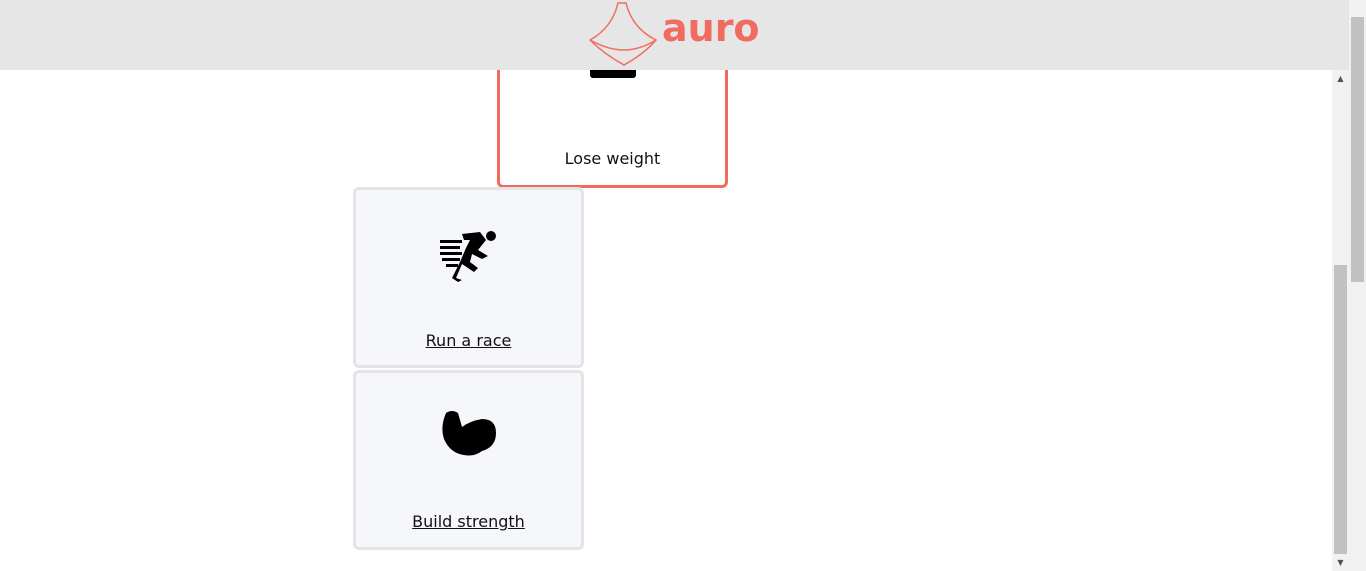  I want to click on scale-icon, so click(613, 77).